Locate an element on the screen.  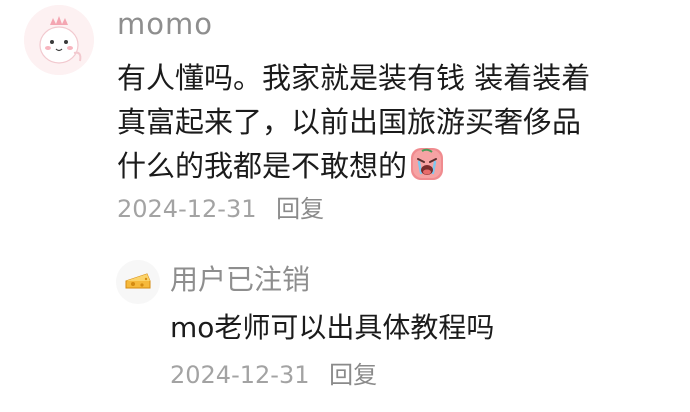
reply-date: 2024-12-31 is located at coordinates (240, 375).